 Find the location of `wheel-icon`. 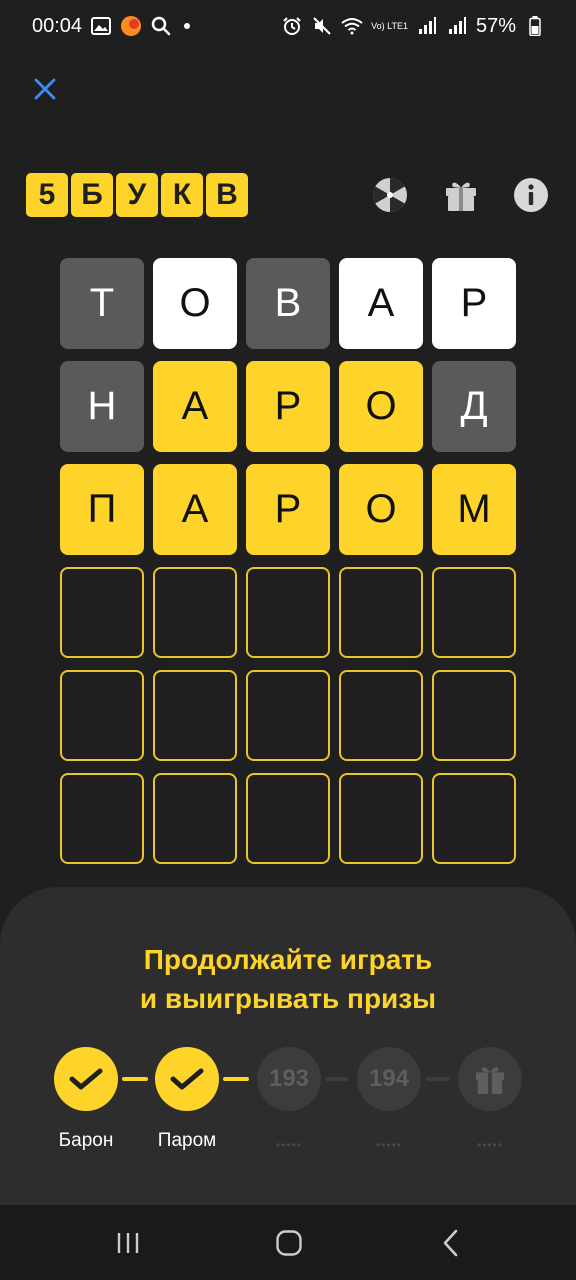

wheel-icon is located at coordinates (390, 195).